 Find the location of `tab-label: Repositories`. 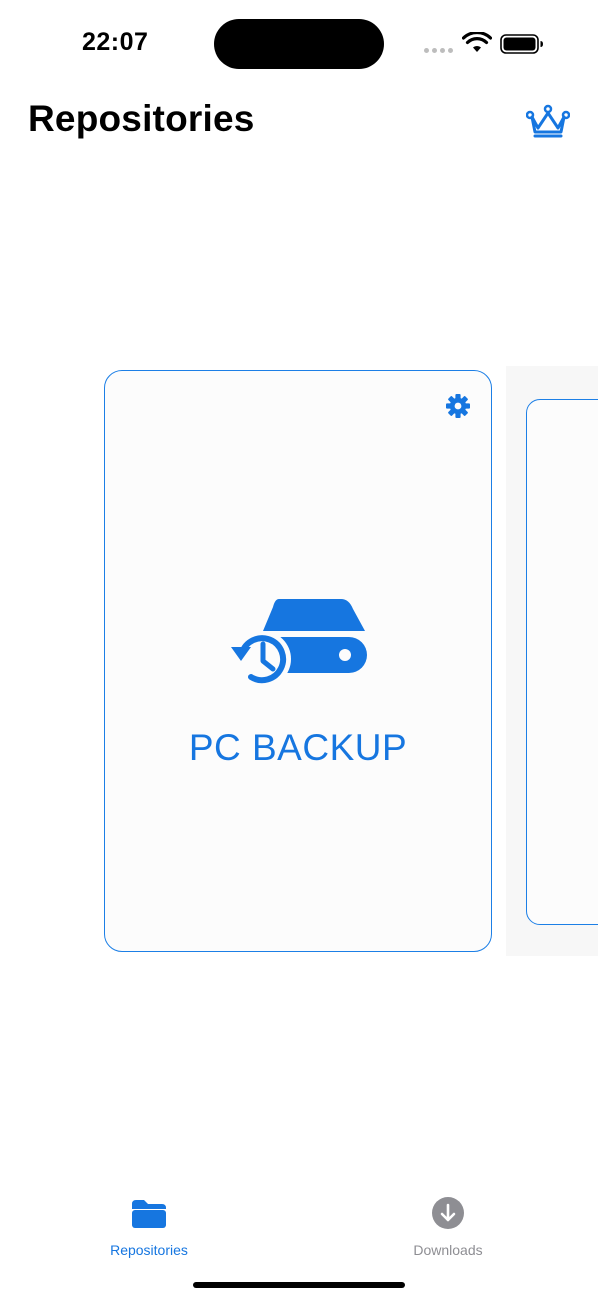

tab-label: Repositories is located at coordinates (149, 1250).